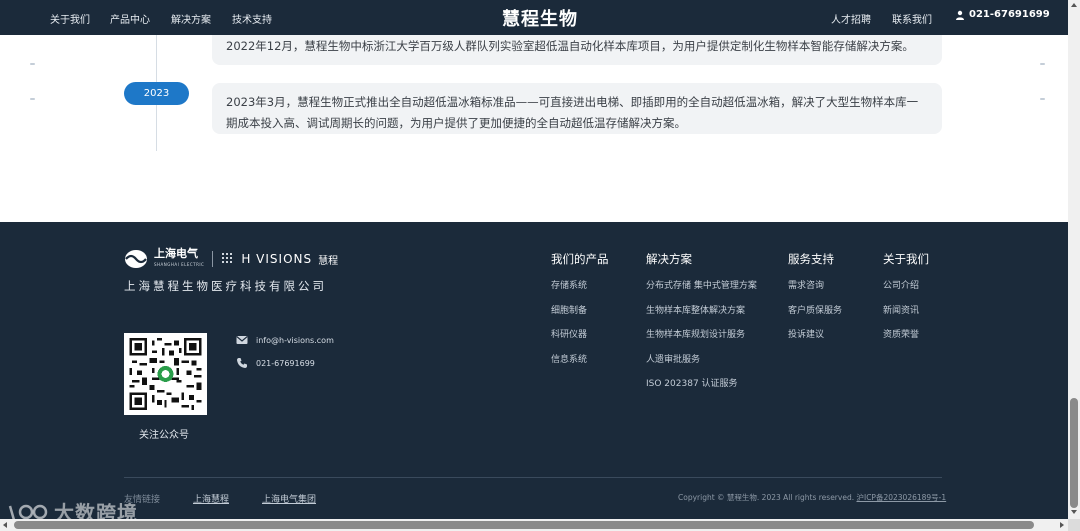 Image resolution: width=1080 pixels, height=531 pixels. Describe the element at coordinates (540, 18) in the screenshot. I see `site-logo: 慧程生物` at that location.